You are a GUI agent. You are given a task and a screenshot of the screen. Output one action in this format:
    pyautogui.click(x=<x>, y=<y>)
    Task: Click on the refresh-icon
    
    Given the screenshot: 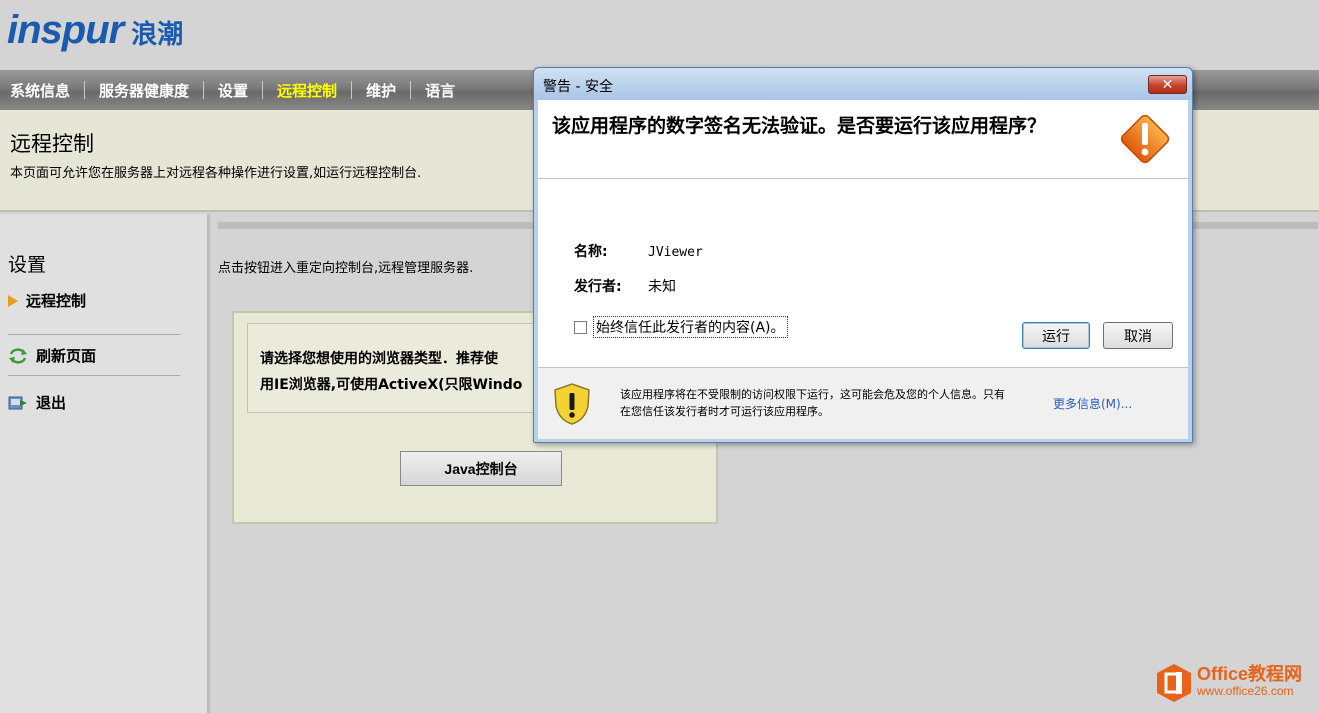 What is the action you would take?
    pyautogui.click(x=18, y=355)
    